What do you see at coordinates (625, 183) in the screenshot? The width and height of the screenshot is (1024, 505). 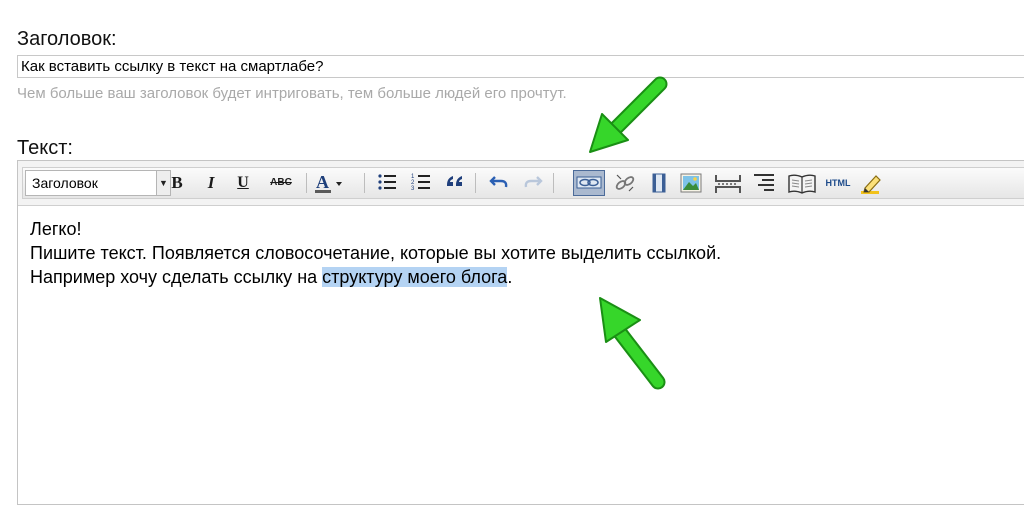 I see `unlink-icon` at bounding box center [625, 183].